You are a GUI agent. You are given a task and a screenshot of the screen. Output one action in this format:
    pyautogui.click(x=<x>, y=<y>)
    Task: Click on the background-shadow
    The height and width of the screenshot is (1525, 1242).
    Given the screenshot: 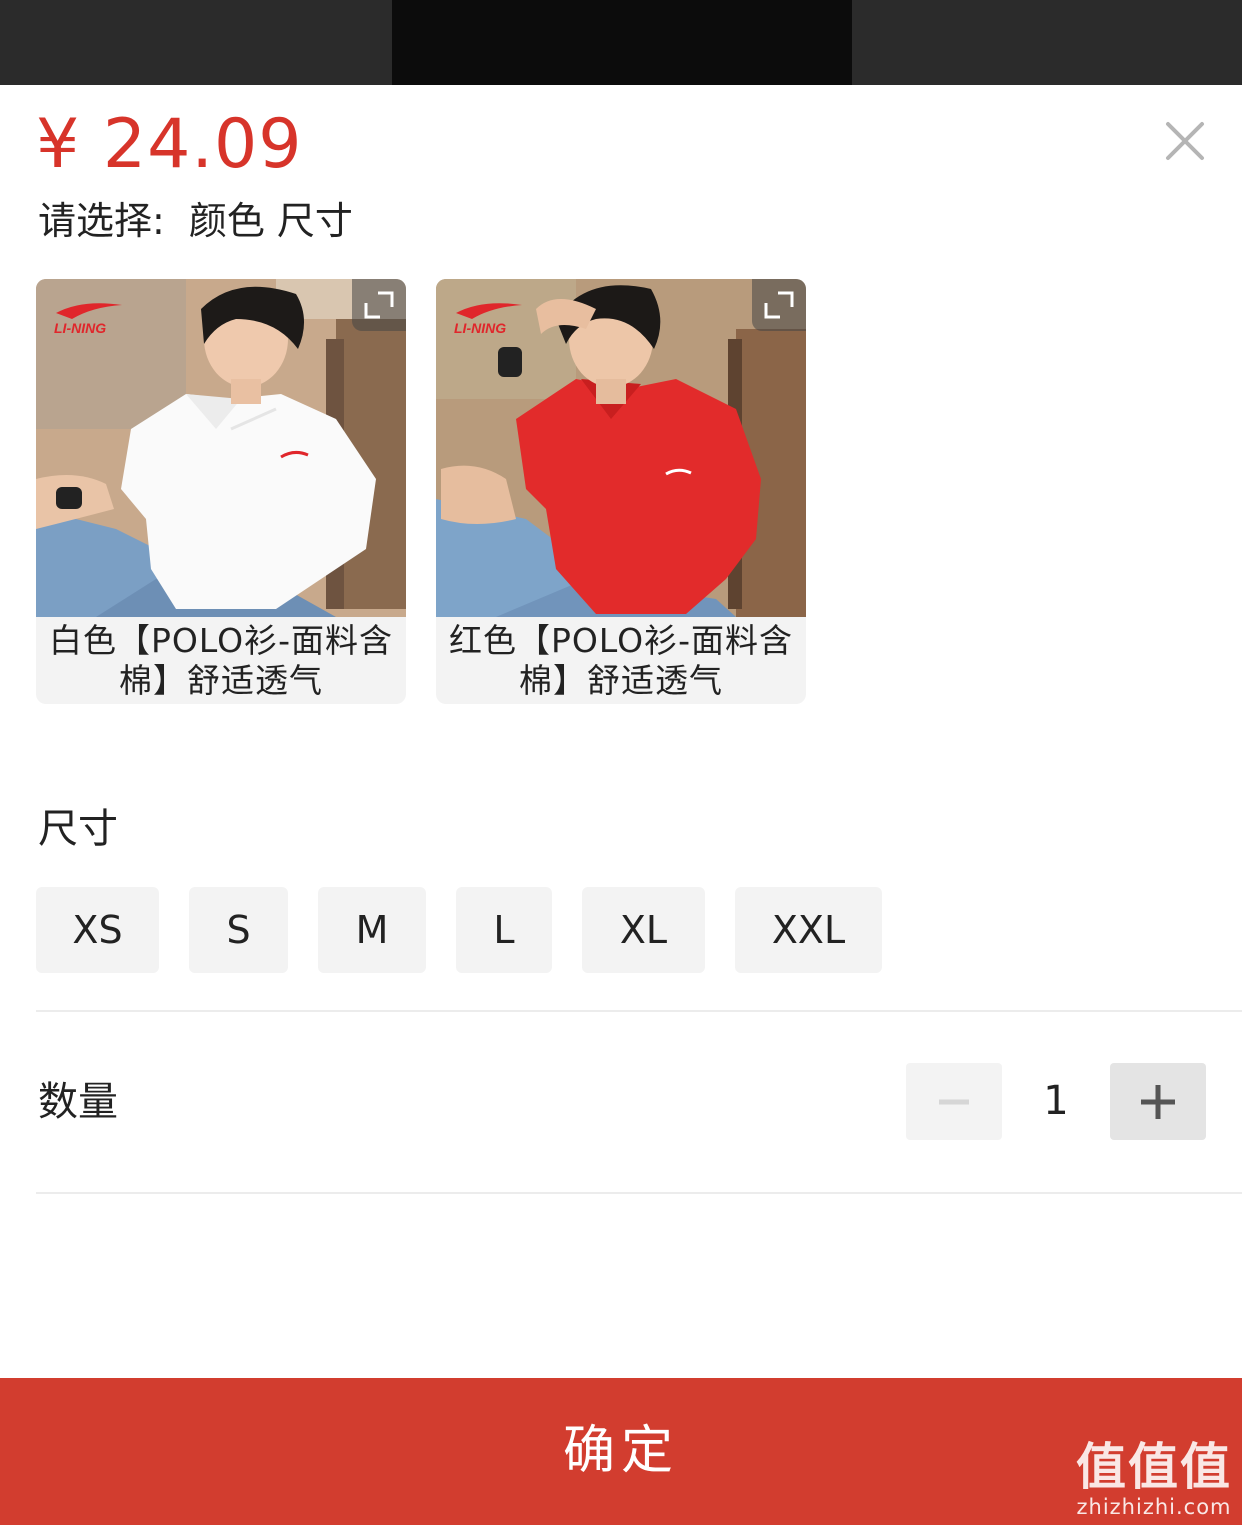 What is the action you would take?
    pyautogui.click(x=622, y=42)
    